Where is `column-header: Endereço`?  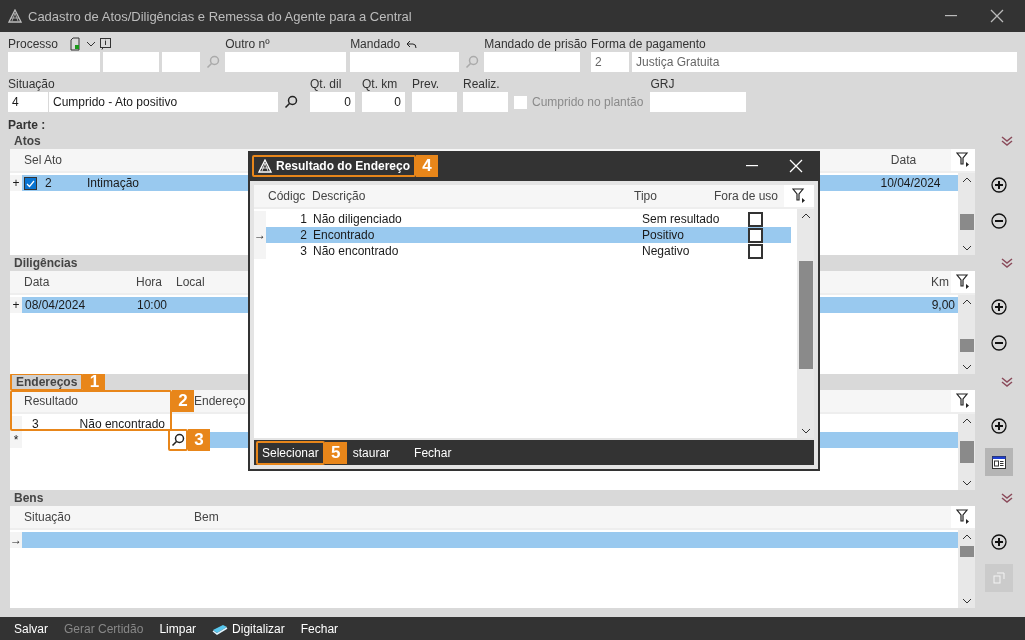
column-header: Endereço is located at coordinates (220, 401).